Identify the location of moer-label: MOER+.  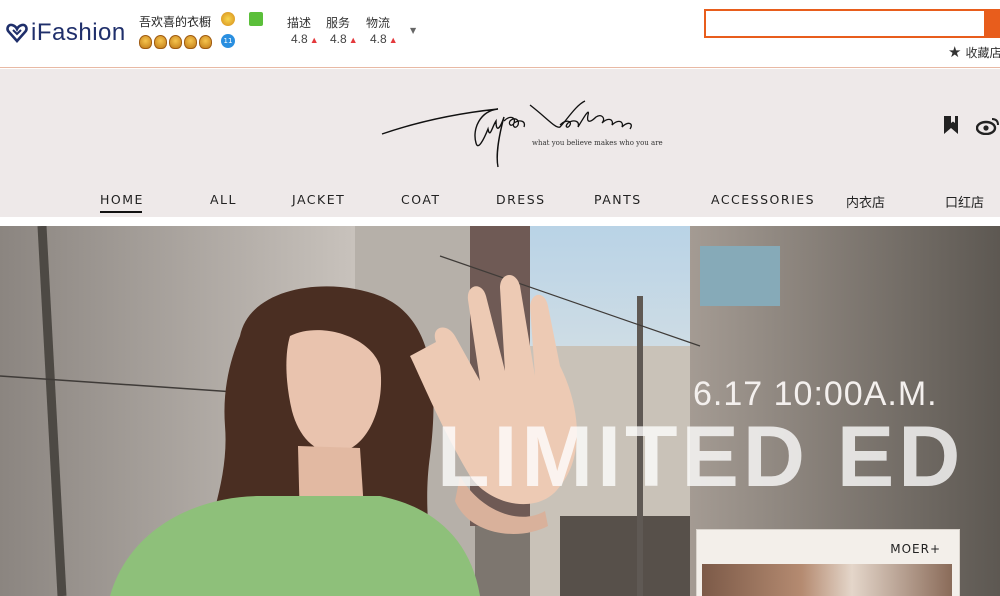
(915, 549).